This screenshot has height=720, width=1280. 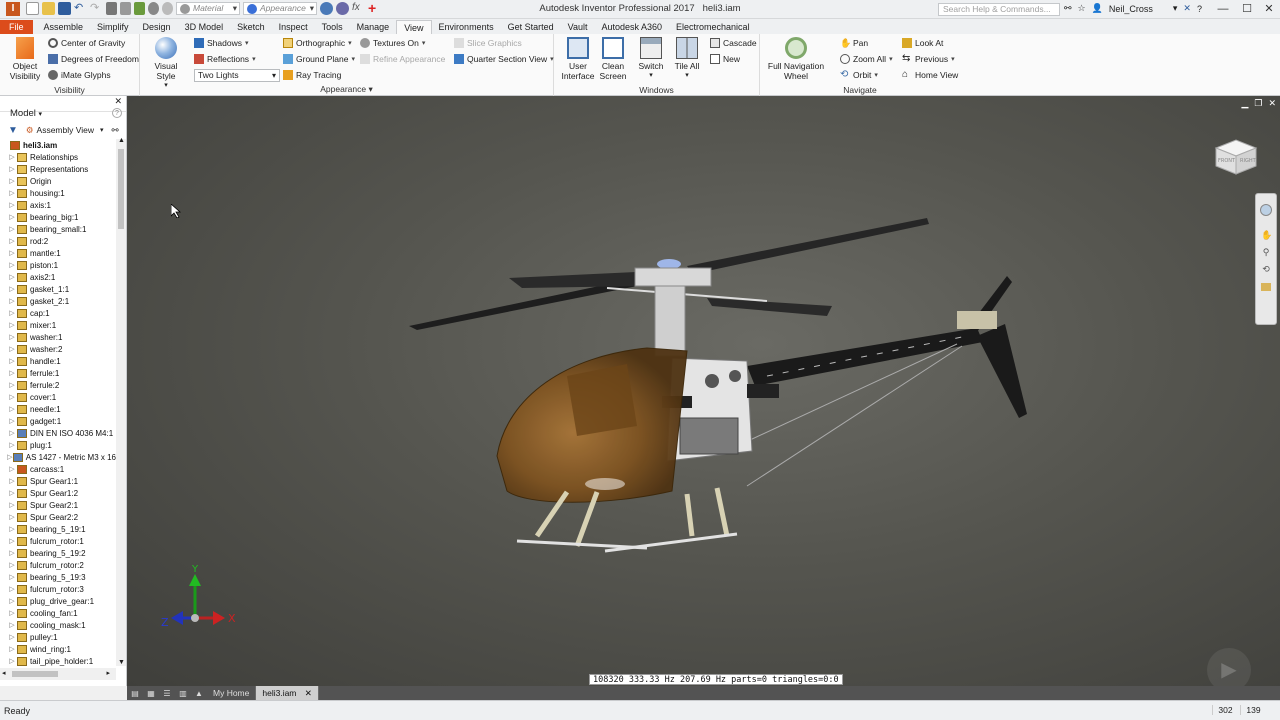 I want to click on tree-item: ▷ washer:2, so click(x=58, y=349).